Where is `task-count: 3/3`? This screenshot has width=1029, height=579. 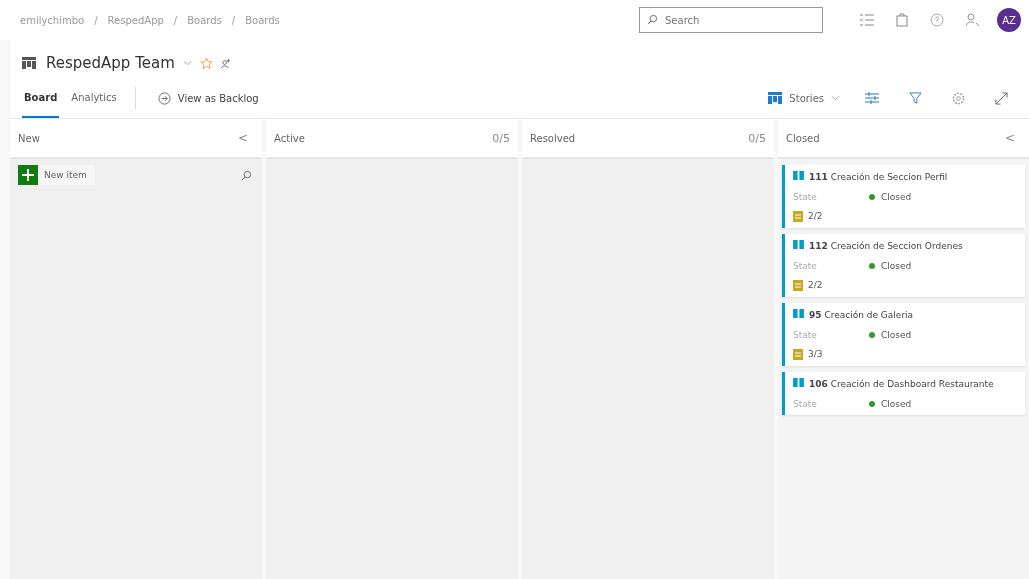
task-count: 3/3 is located at coordinates (815, 354).